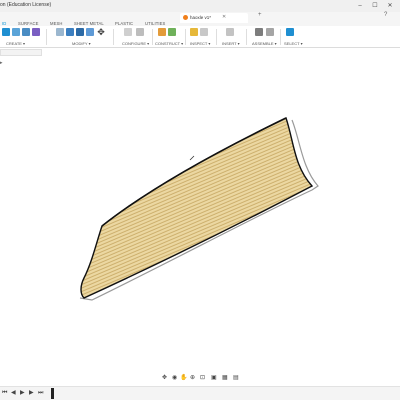 Image resolution: width=400 pixels, height=400 pixels. I want to click on configure-table-icon, so click(128, 32).